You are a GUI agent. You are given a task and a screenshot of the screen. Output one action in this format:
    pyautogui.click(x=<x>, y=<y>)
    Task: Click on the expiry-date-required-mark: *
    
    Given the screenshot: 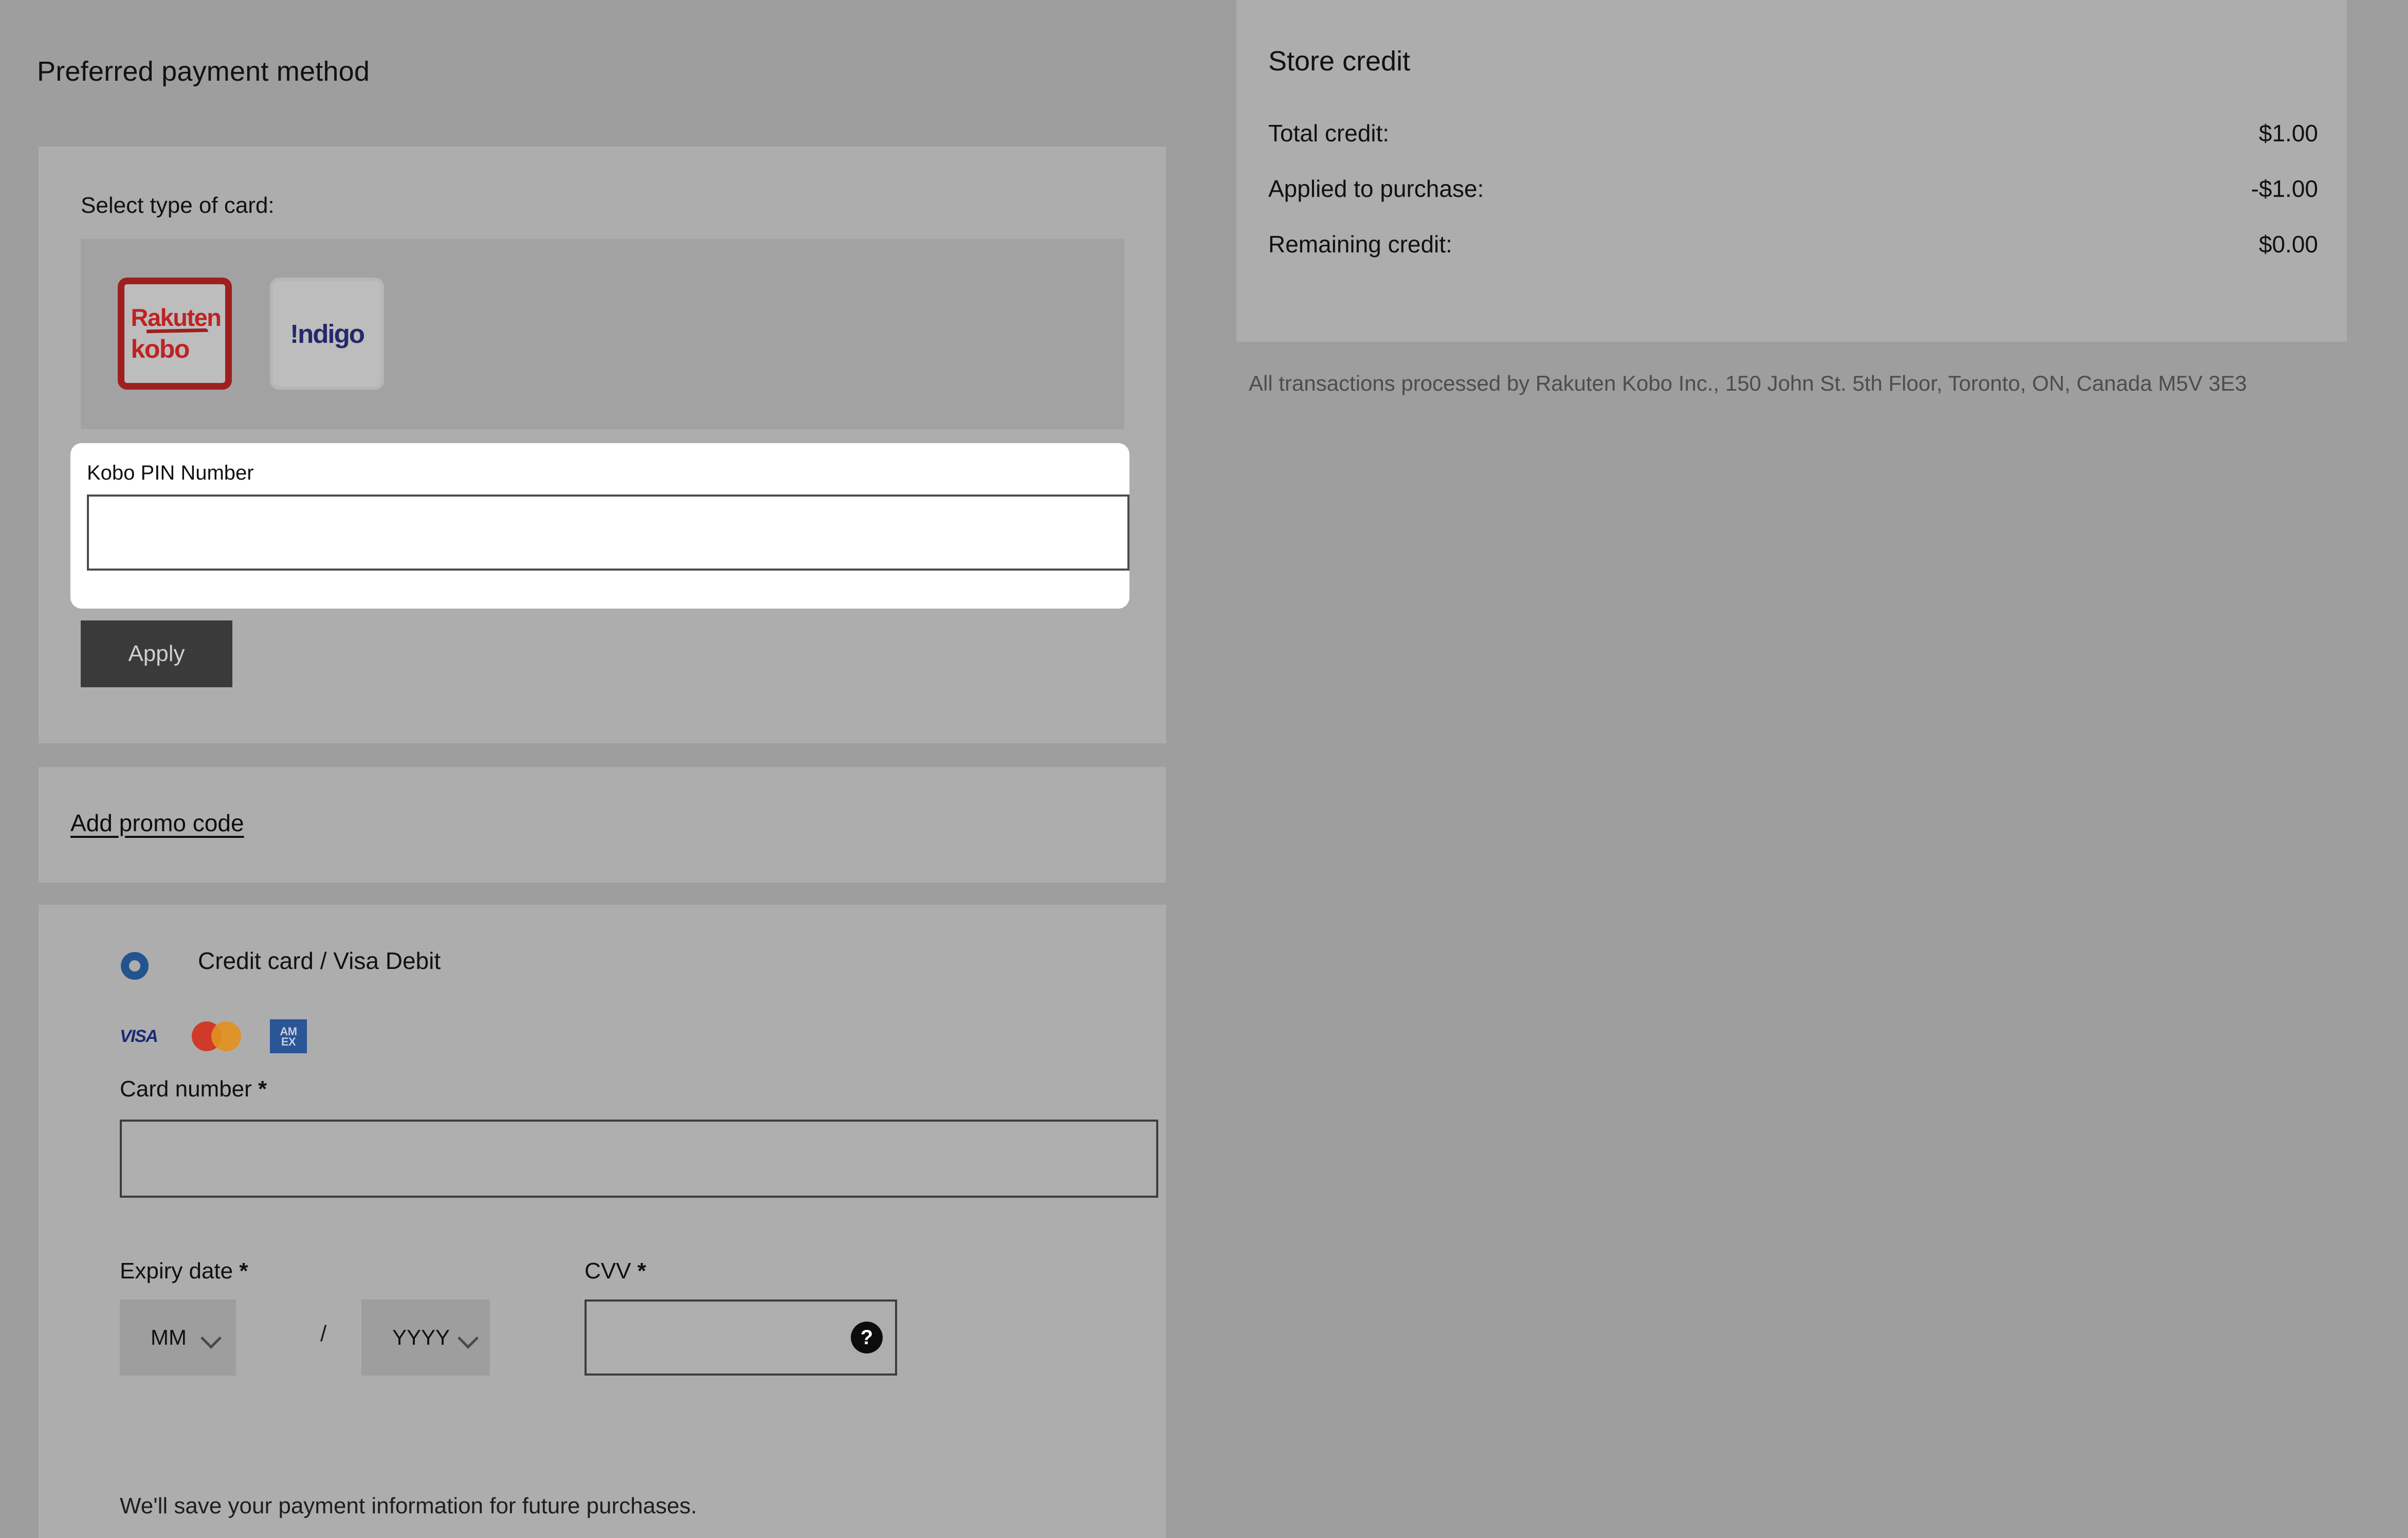 What is the action you would take?
    pyautogui.click(x=244, y=1271)
    